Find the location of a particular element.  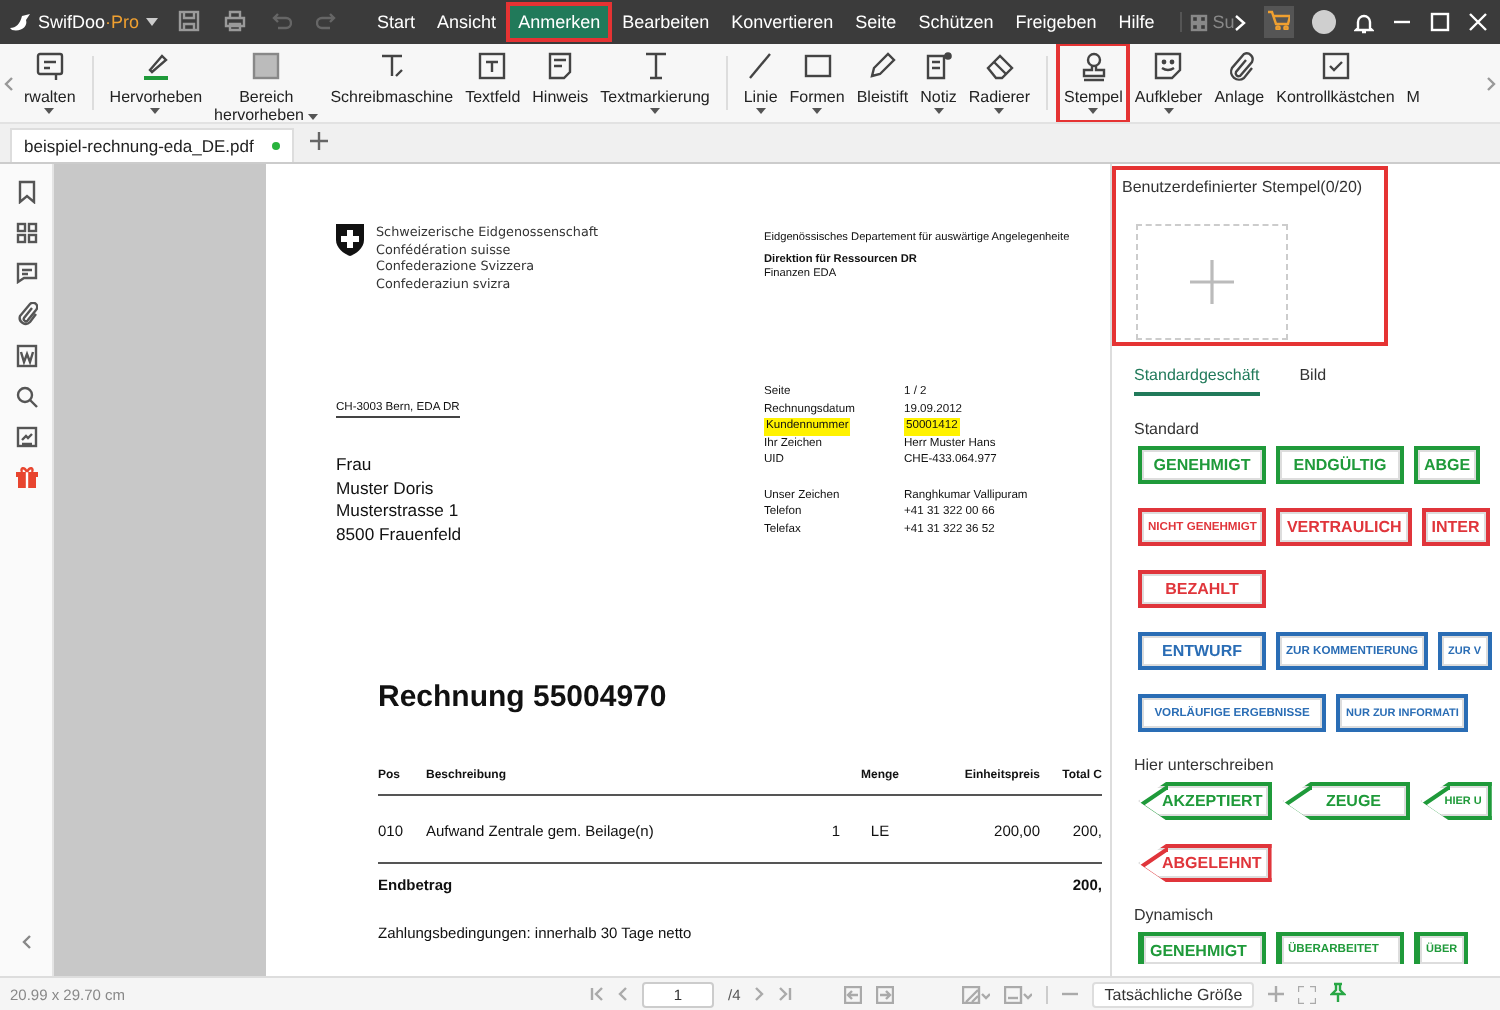

menu-tab: Seite is located at coordinates (876, 22).